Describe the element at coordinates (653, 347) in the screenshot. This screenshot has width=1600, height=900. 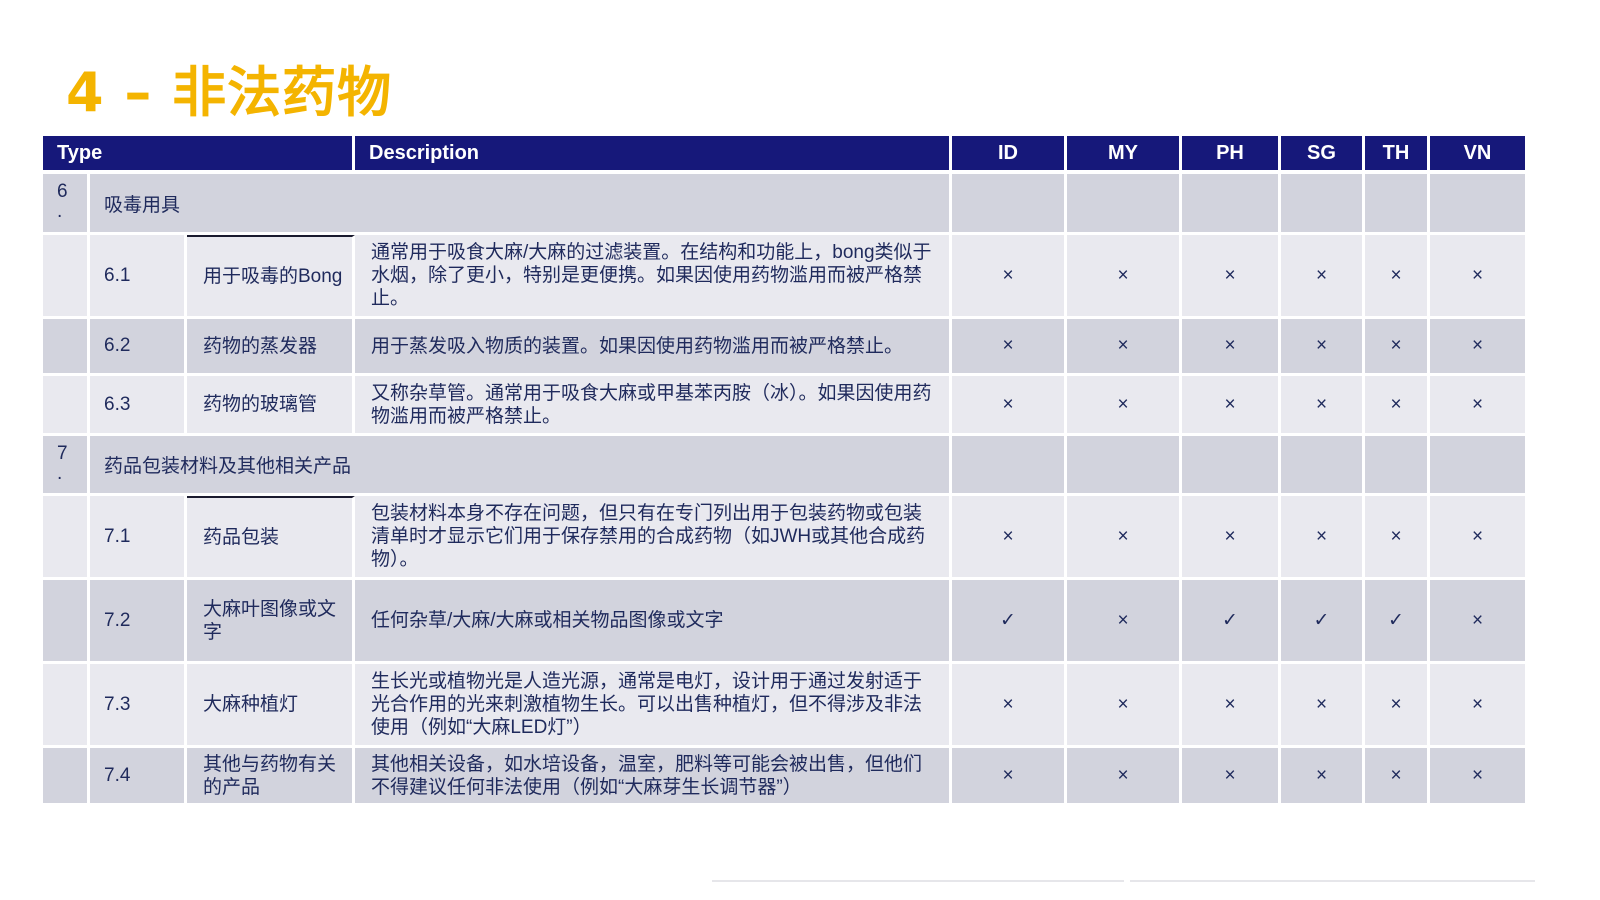
I see `item-description: 用于蒸发吸入物质的装置。如果因使用药物滥用而被严格禁止。` at that location.